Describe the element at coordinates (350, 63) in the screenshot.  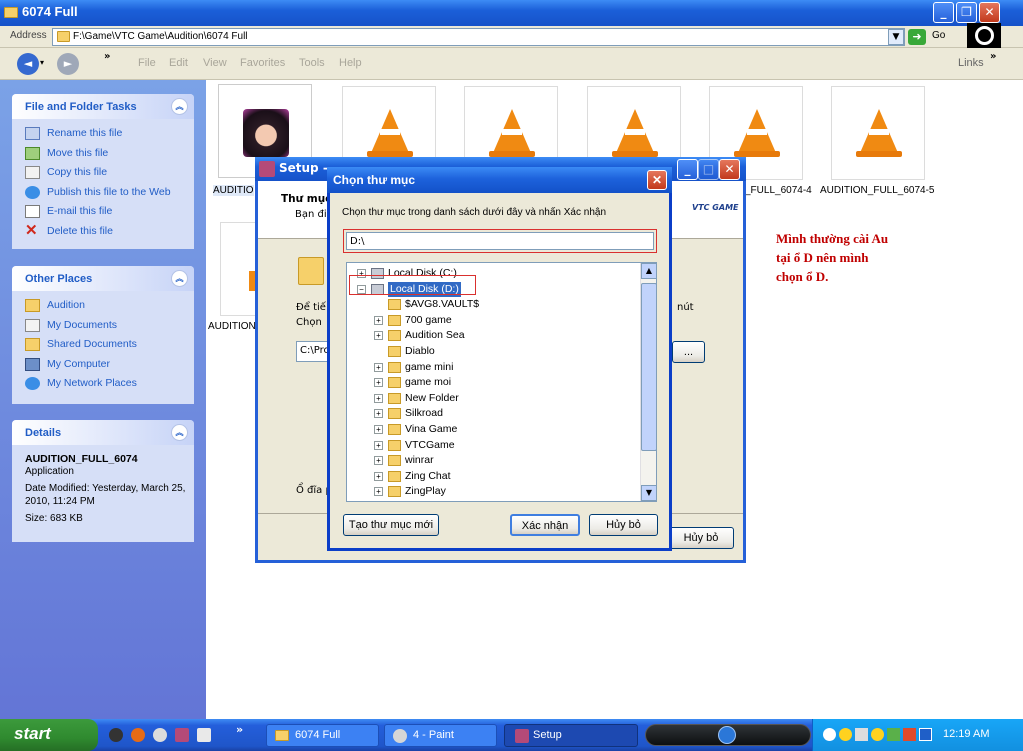
I see `menu-help: Help` at that location.